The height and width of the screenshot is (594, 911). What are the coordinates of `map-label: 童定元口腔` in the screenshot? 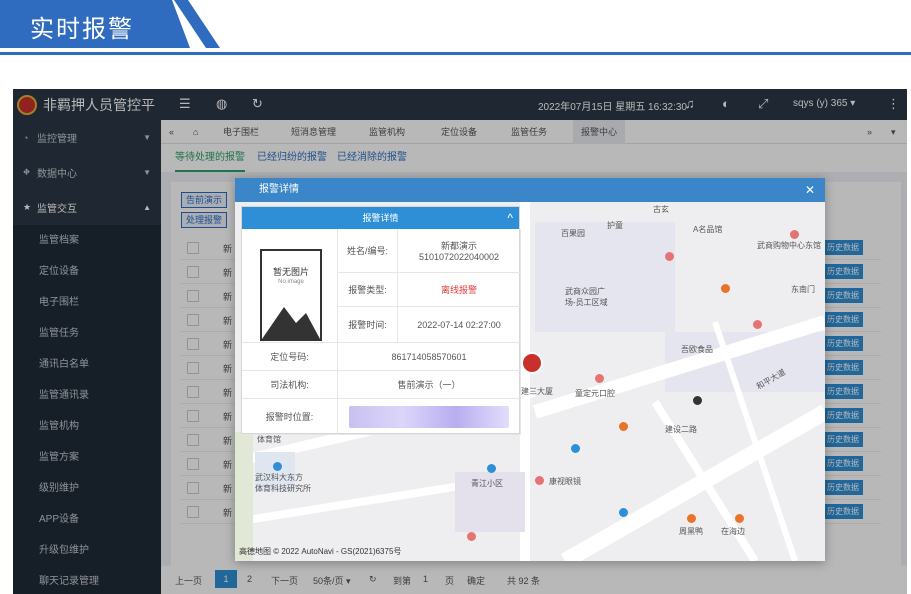 It's located at (595, 393).